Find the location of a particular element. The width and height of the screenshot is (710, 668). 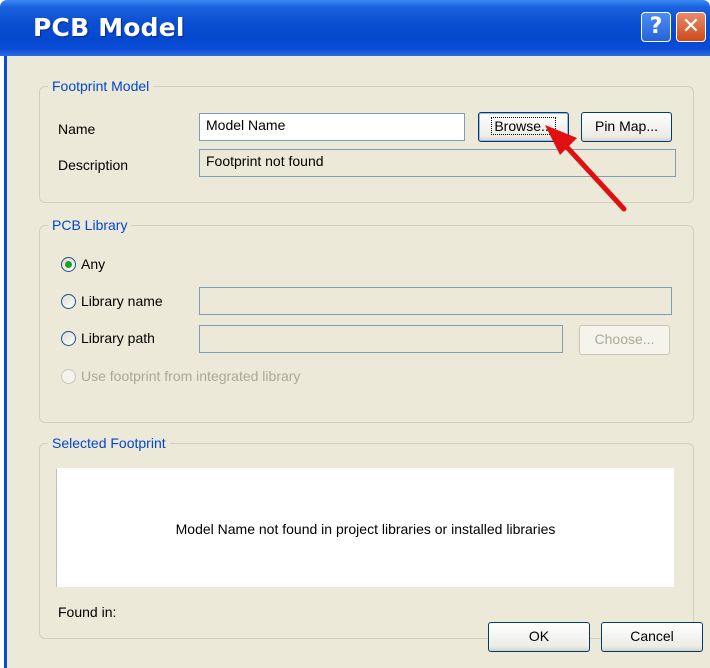

close-button: ✕ is located at coordinates (691, 27).